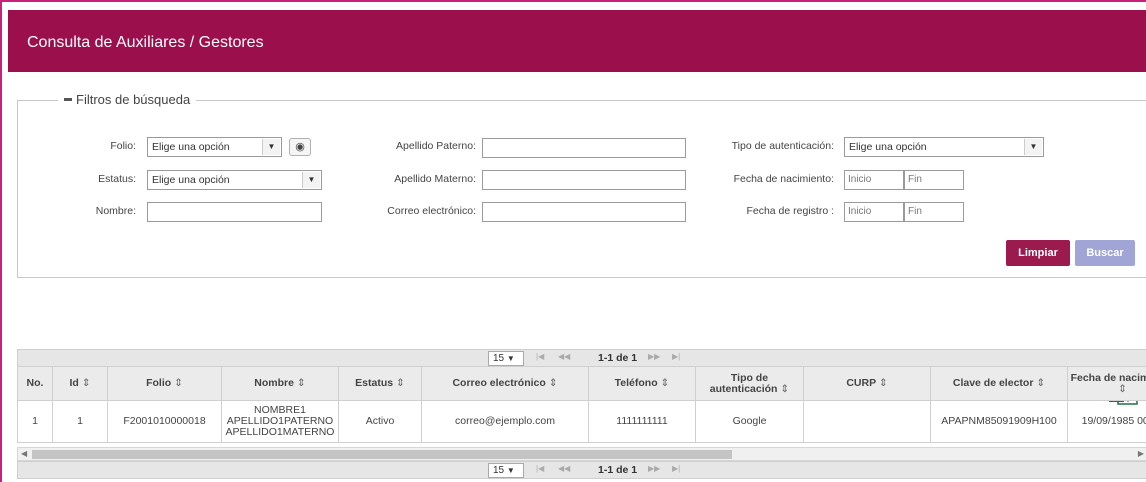  Describe the element at coordinates (790, 211) in the screenshot. I see `fecha-registro-label: Fecha de registro :` at that location.